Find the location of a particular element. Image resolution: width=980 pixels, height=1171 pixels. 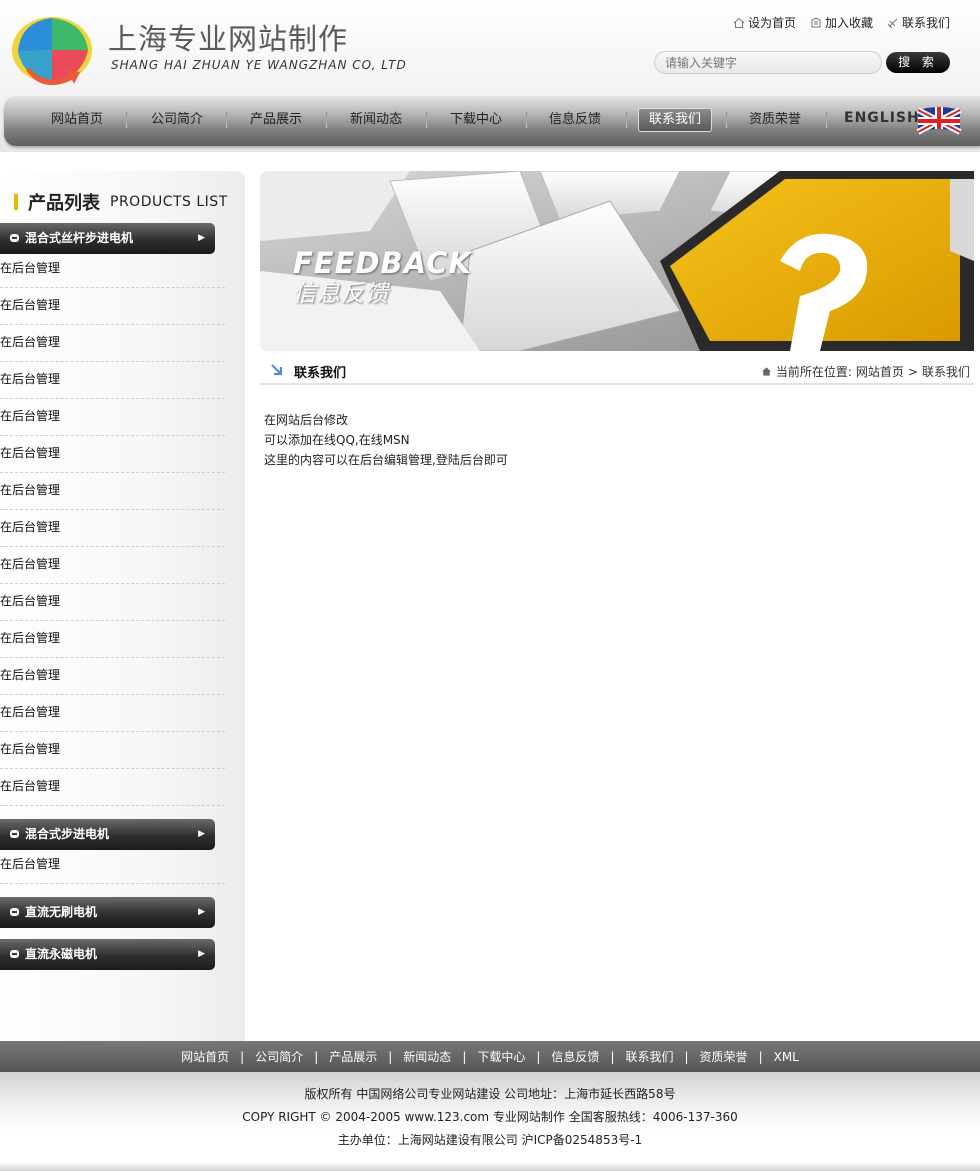

content-line: 这里的内容可以在后台编辑管理,登陆后台即可 is located at coordinates (386, 460).